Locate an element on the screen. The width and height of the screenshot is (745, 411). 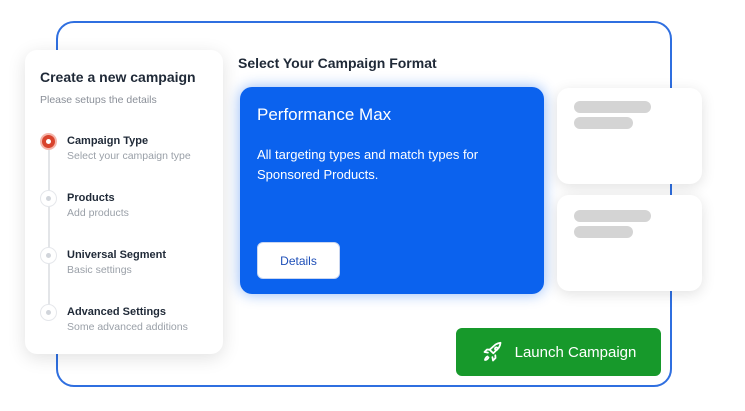
rocket-icon is located at coordinates (493, 352).